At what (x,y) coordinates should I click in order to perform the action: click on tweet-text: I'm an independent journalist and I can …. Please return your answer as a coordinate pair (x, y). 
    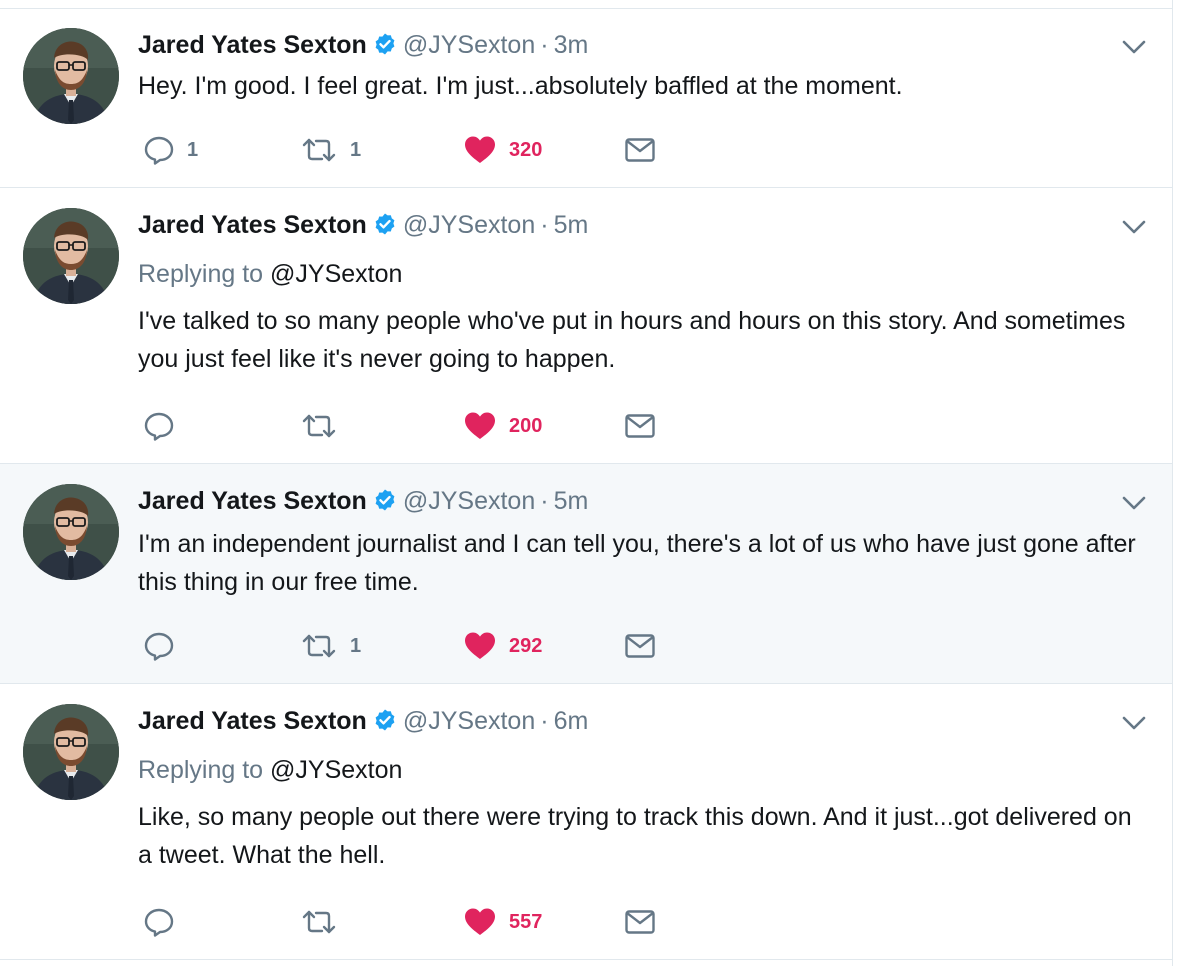
    Looking at the image, I should click on (637, 563).